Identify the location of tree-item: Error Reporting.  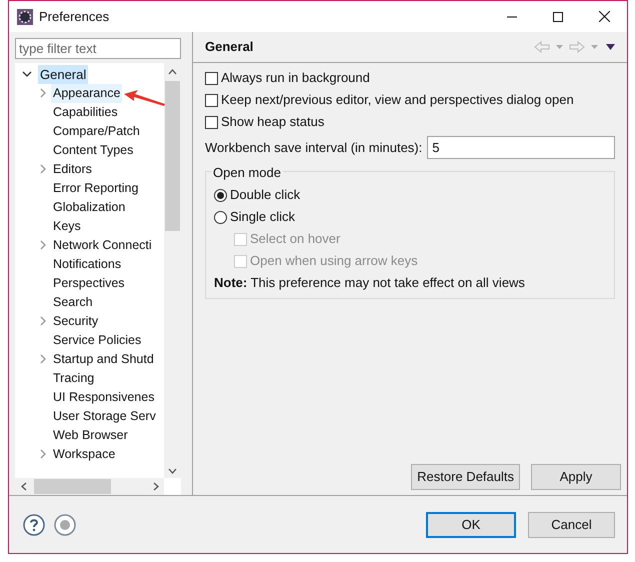
(95, 188).